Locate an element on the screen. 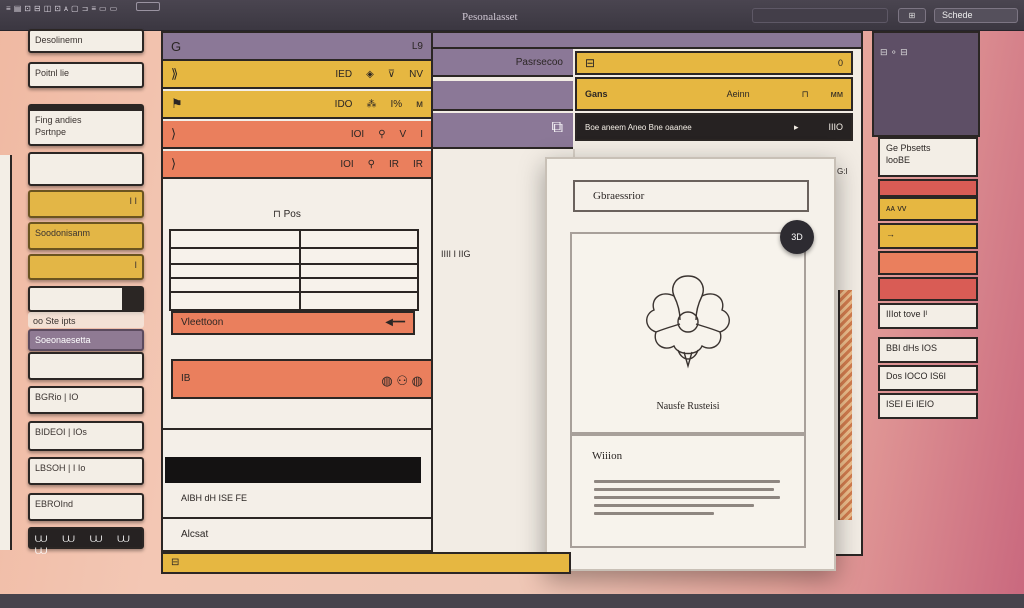 This screenshot has width=1024, height=608. list-item: BIDEOI | IOs is located at coordinates (86, 436).